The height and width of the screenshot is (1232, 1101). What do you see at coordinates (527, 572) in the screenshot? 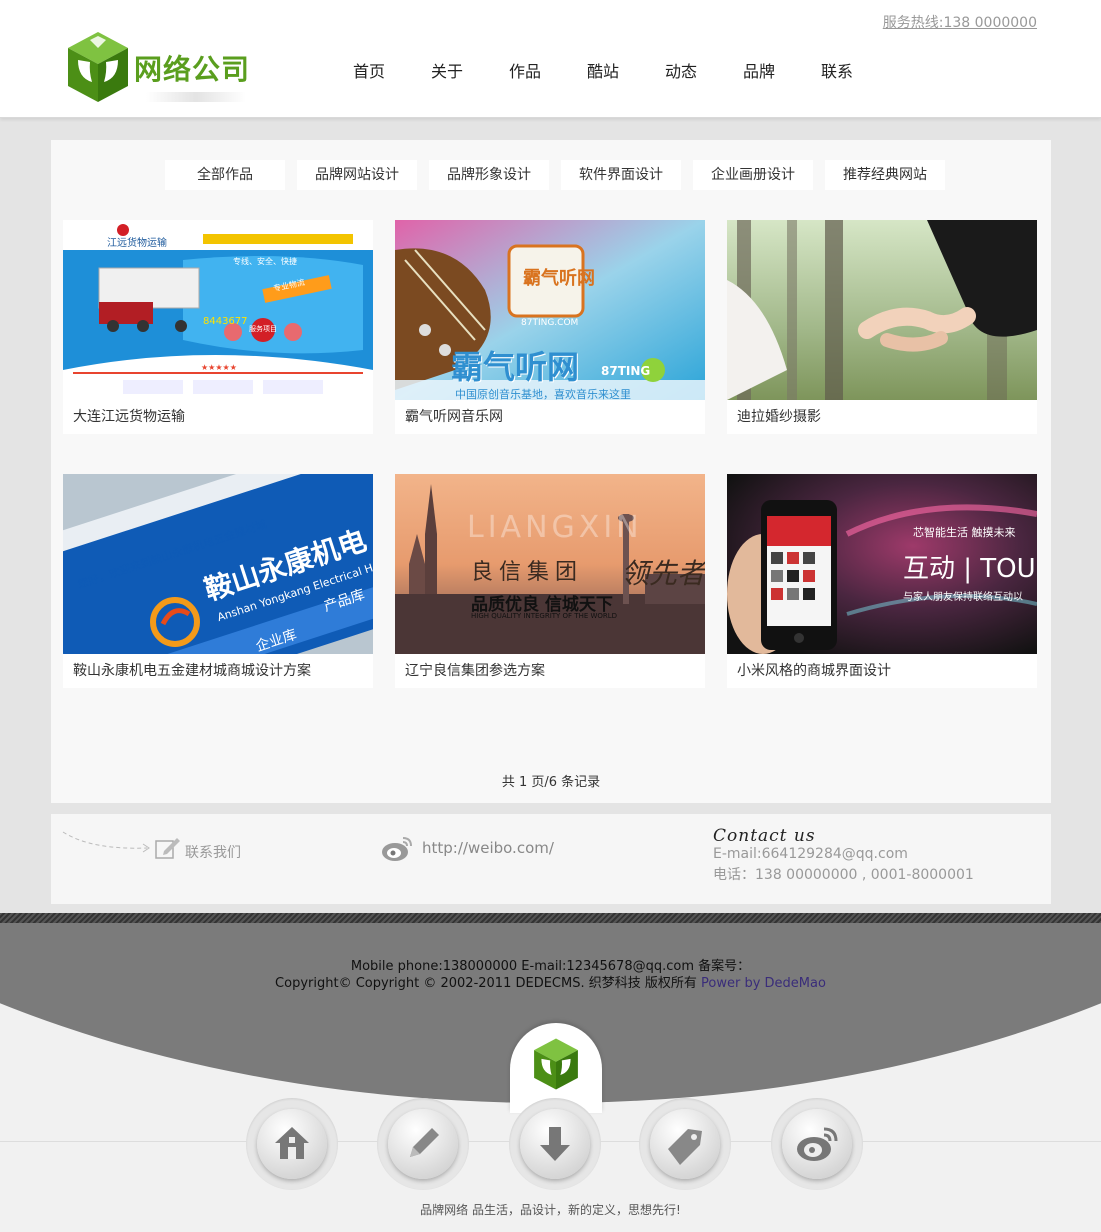
I see `thumb-group-name: 良信集团` at bounding box center [527, 572].